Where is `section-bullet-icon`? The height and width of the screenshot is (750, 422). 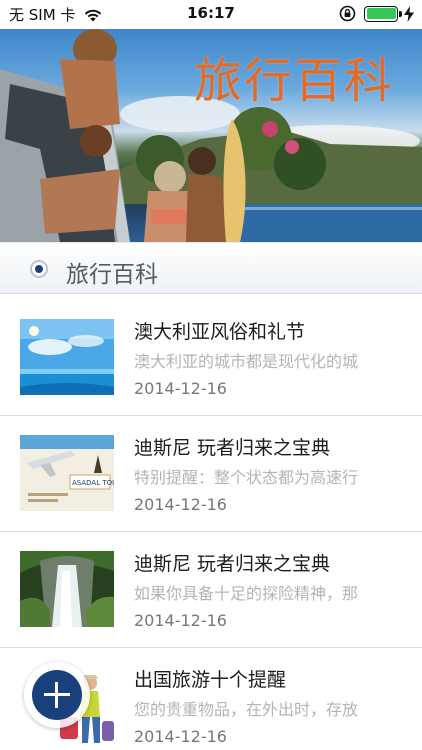
section-bullet-icon is located at coordinates (39, 269).